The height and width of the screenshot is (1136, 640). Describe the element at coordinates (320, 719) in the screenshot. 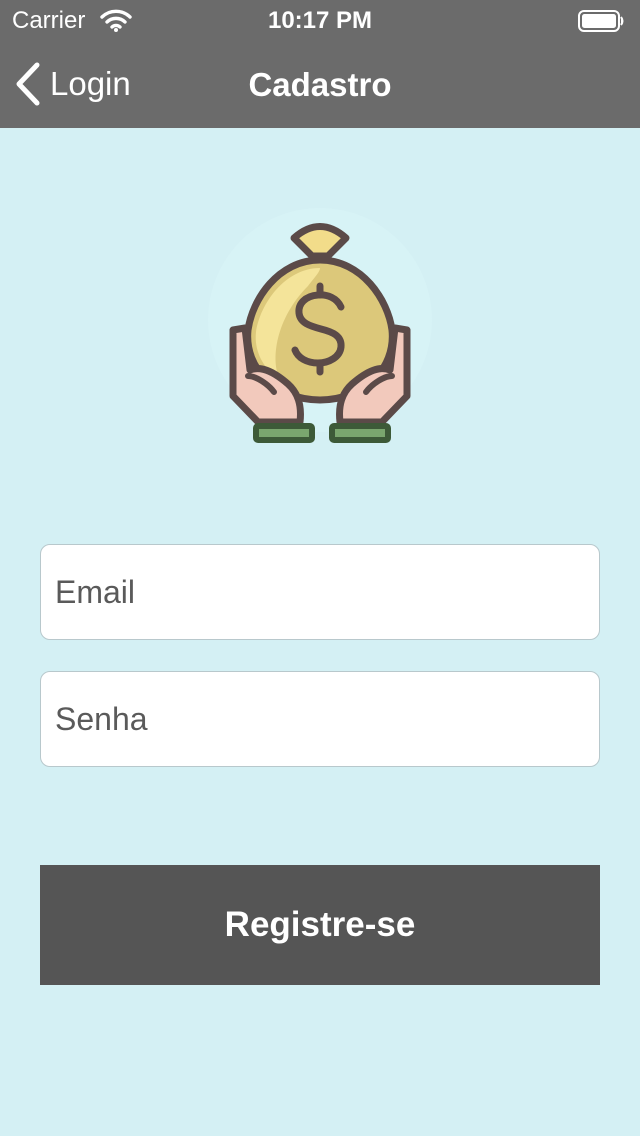

I see `password-field` at that location.